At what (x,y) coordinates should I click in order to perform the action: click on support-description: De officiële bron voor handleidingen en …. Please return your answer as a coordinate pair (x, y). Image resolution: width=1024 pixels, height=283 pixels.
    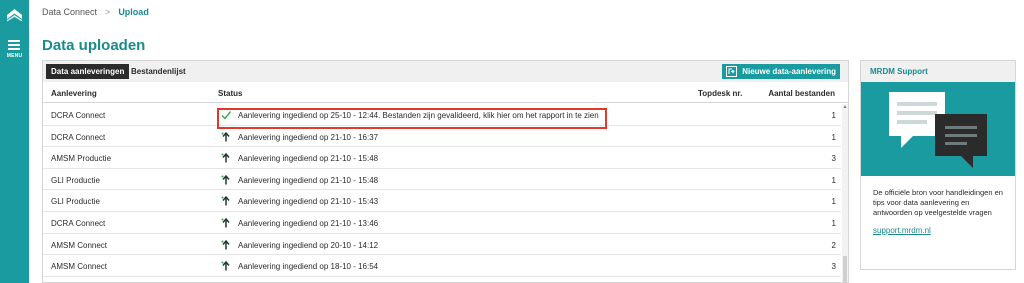
    Looking at the image, I should click on (938, 202).